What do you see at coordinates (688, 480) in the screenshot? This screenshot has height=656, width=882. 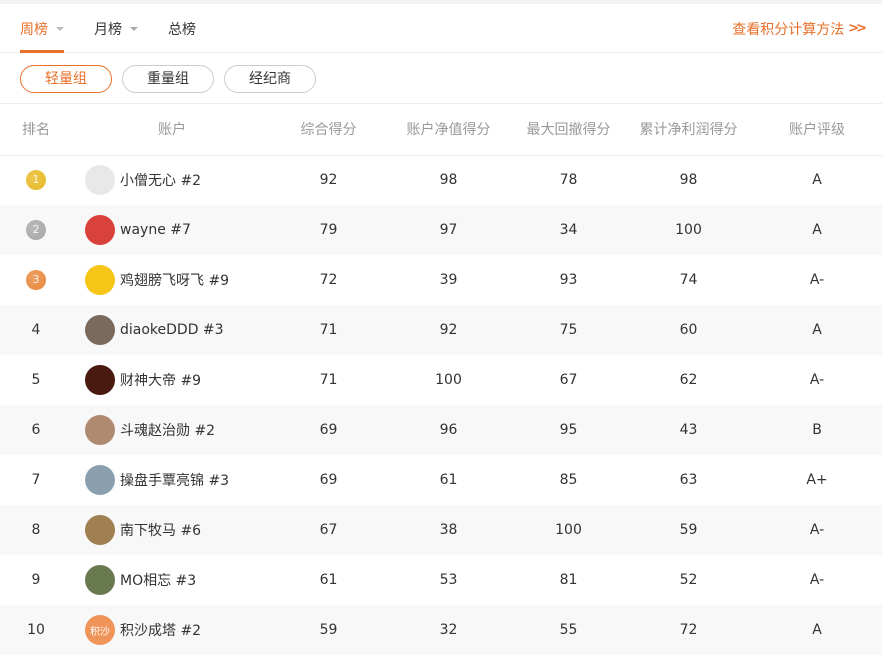 I see `profit-score: 63` at bounding box center [688, 480].